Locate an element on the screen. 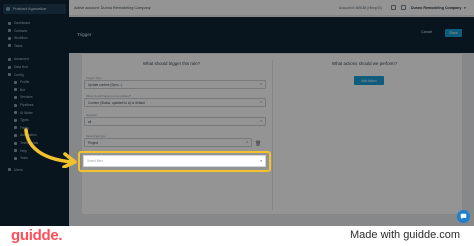  sidebar-item: Profile is located at coordinates (21, 82).